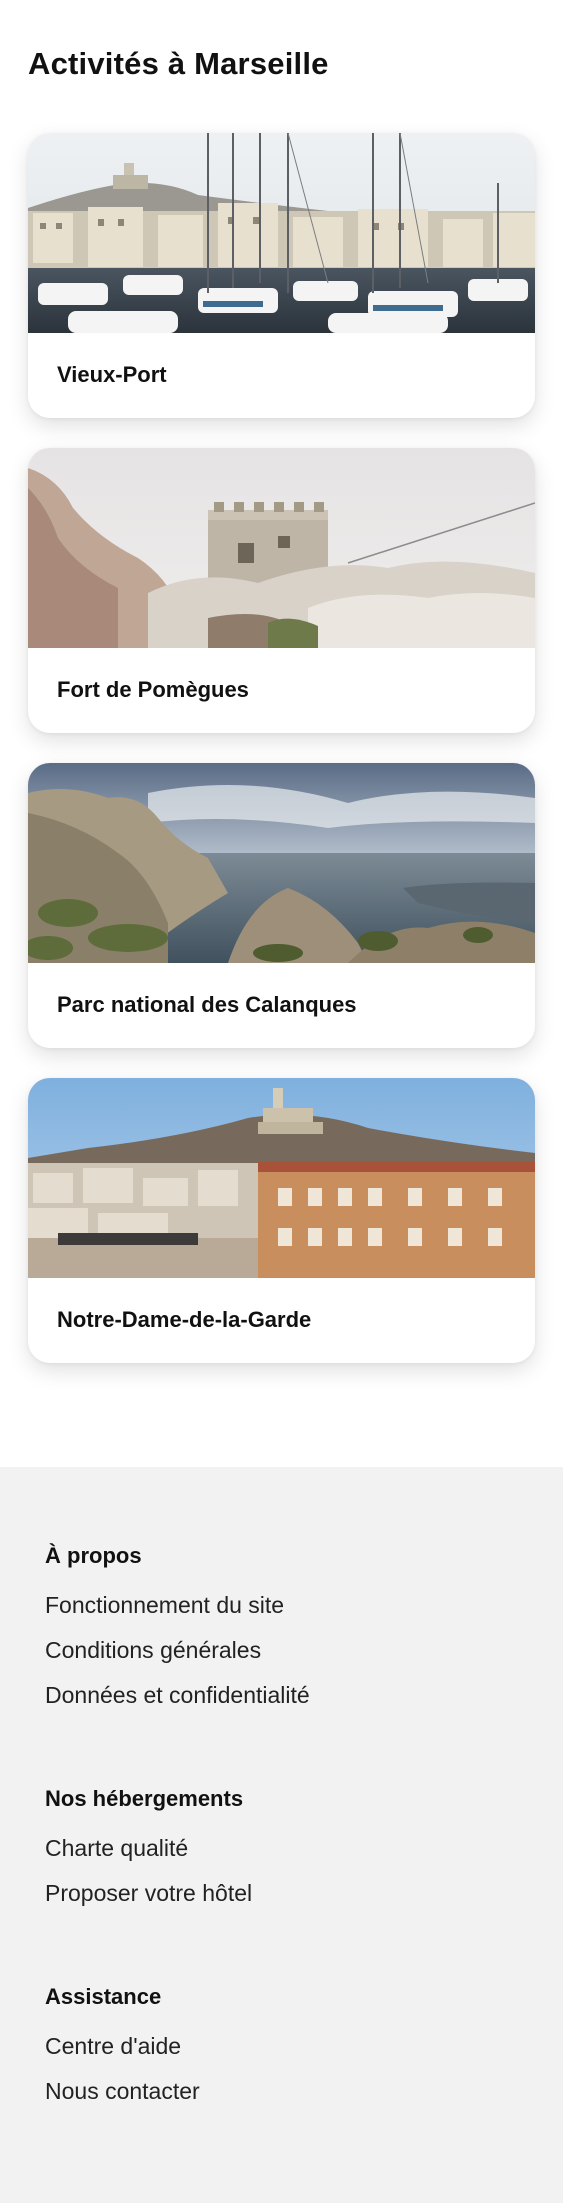  What do you see at coordinates (177, 1650) in the screenshot?
I see `footer-link-terms: Conditions générales` at bounding box center [177, 1650].